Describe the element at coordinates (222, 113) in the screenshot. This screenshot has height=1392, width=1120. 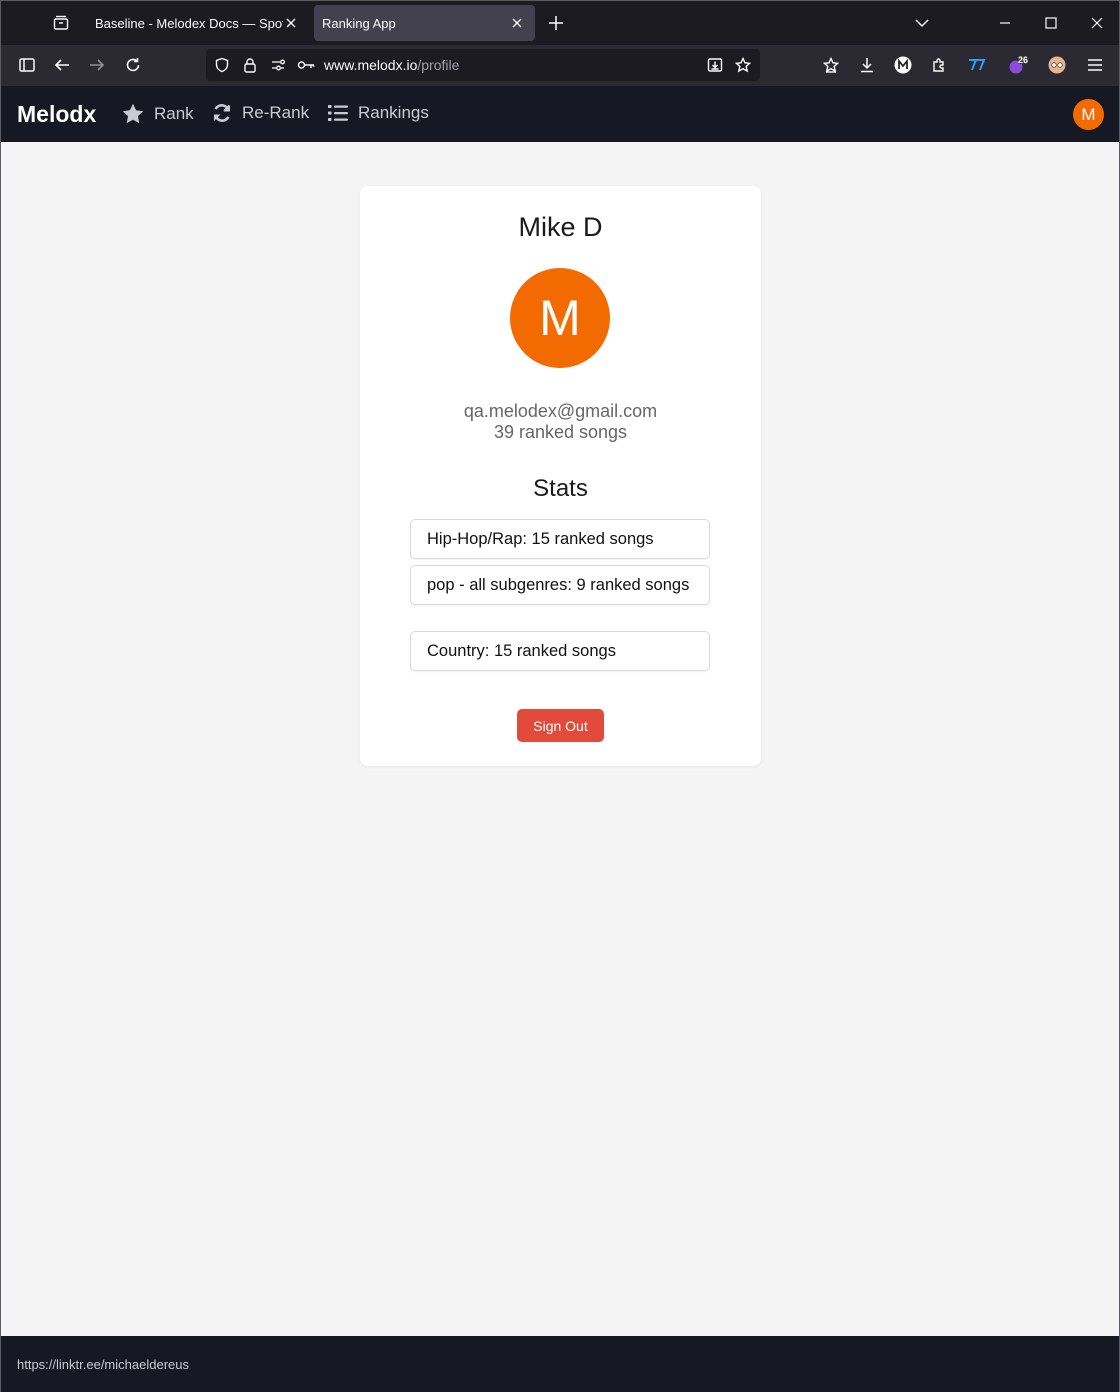
I see `refresh-icon` at that location.